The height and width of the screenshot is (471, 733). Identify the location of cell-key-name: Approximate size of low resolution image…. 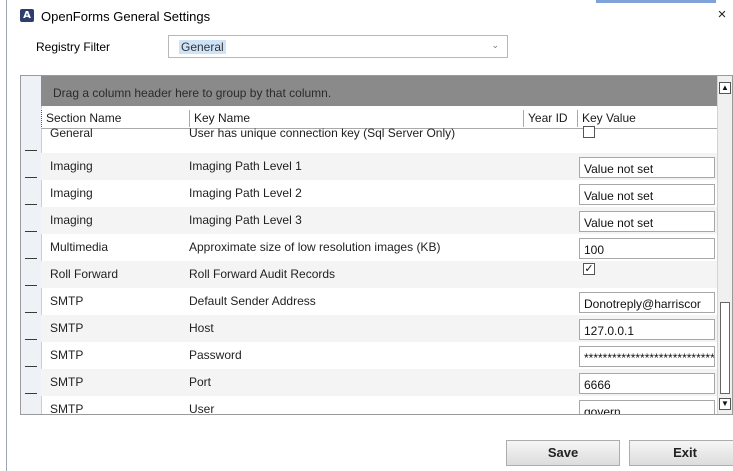
(315, 247).